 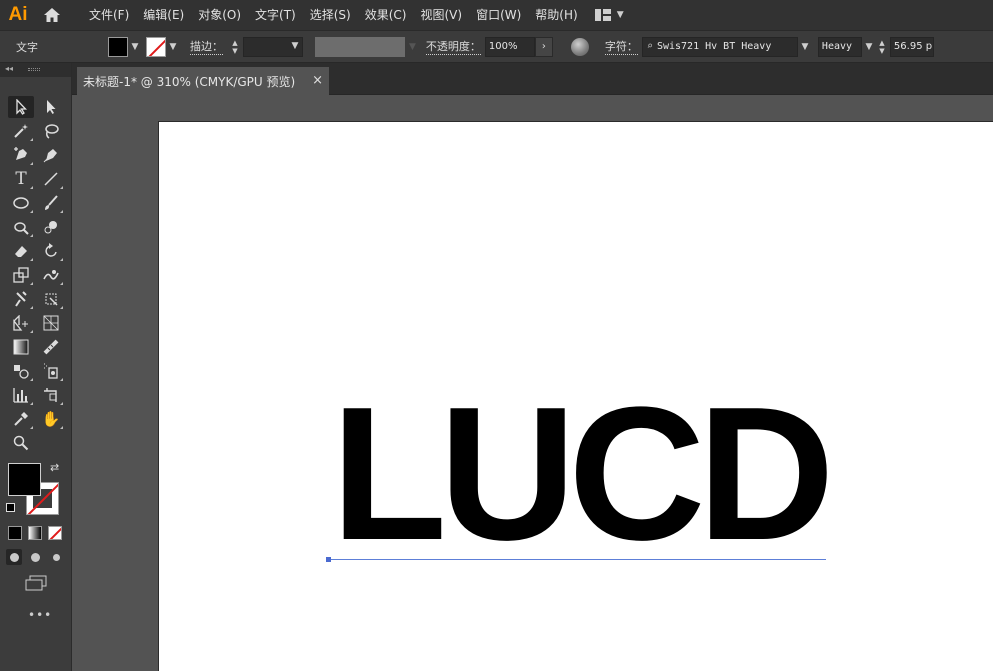 I want to click on tools-panel-header: ◂◂, so click(x=35, y=70).